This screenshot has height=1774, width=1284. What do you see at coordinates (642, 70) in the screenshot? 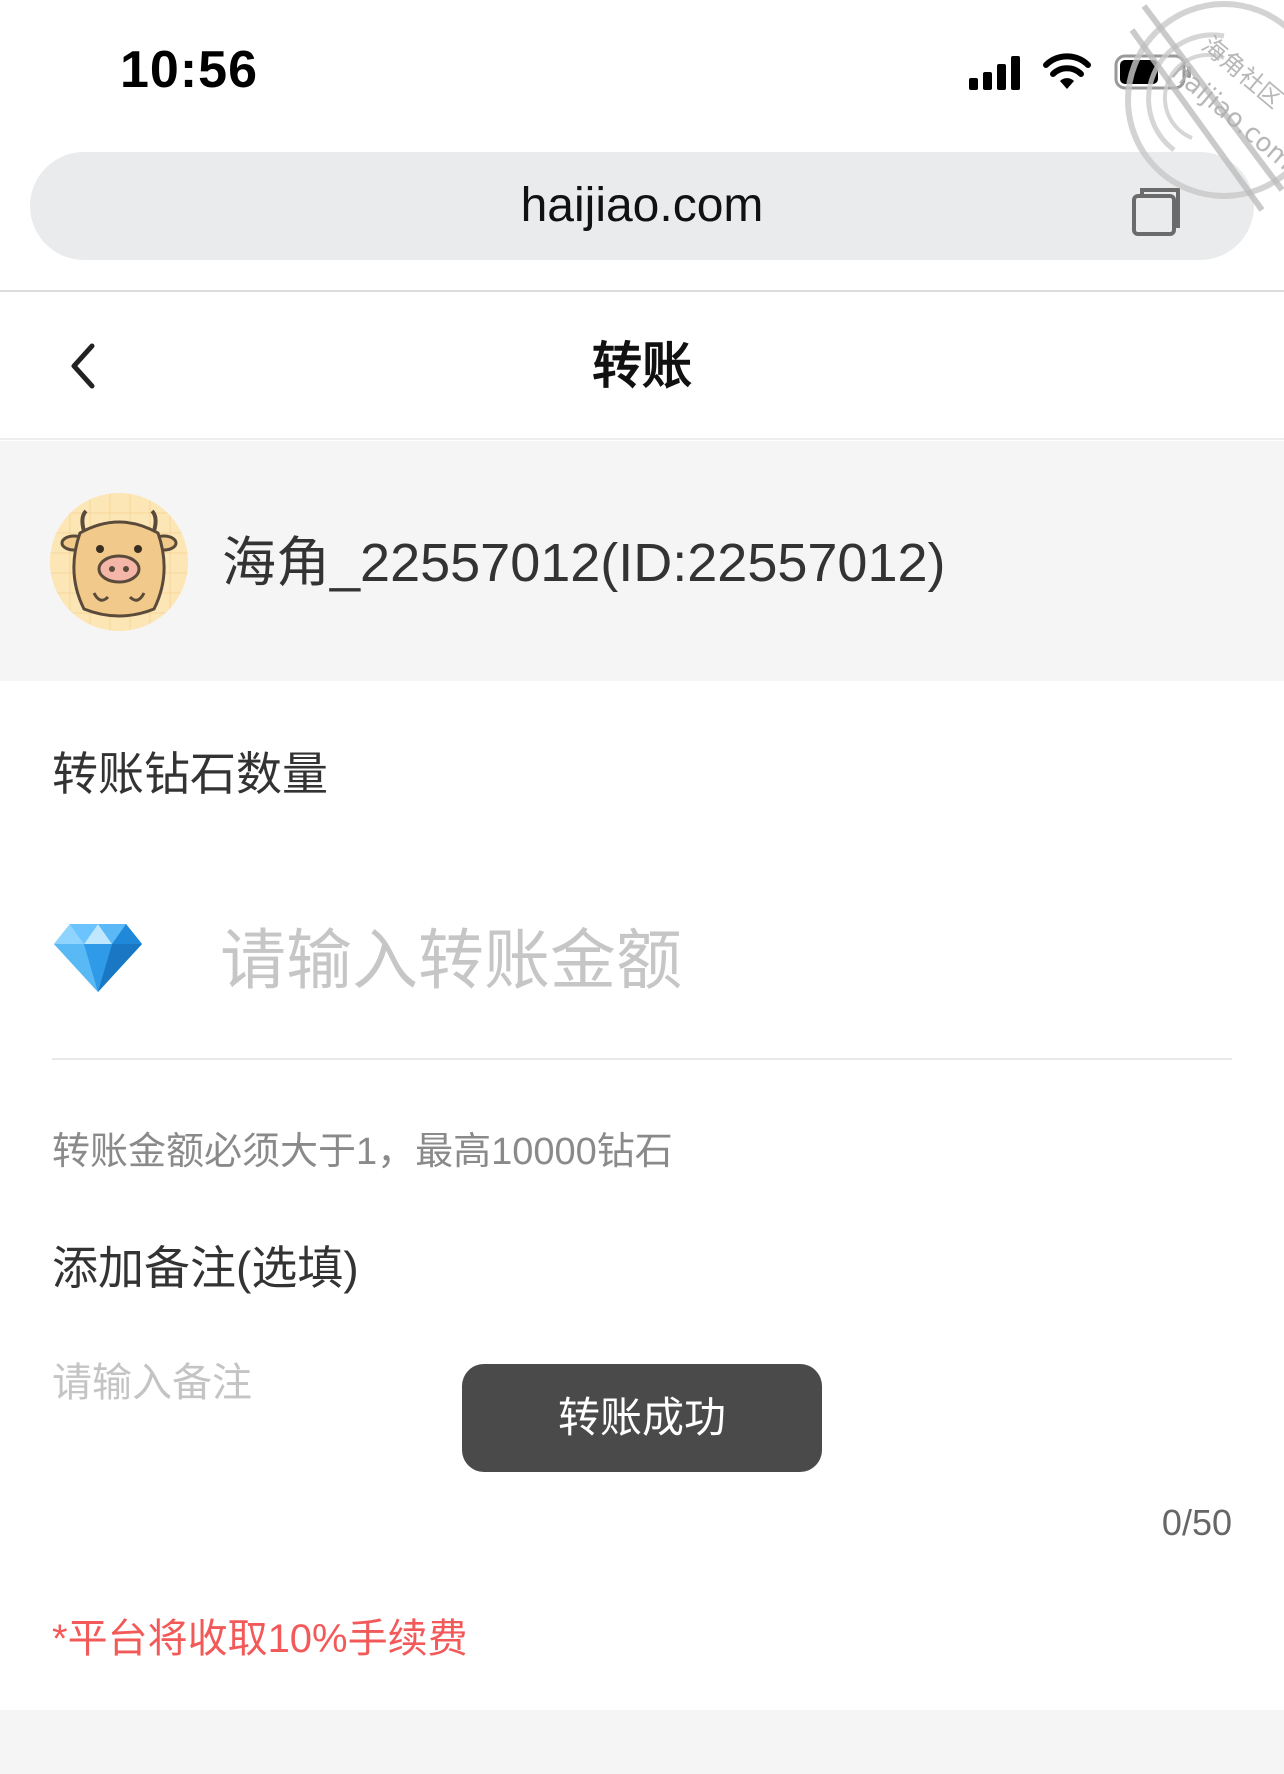
I see `status-bar: 10:56` at bounding box center [642, 70].